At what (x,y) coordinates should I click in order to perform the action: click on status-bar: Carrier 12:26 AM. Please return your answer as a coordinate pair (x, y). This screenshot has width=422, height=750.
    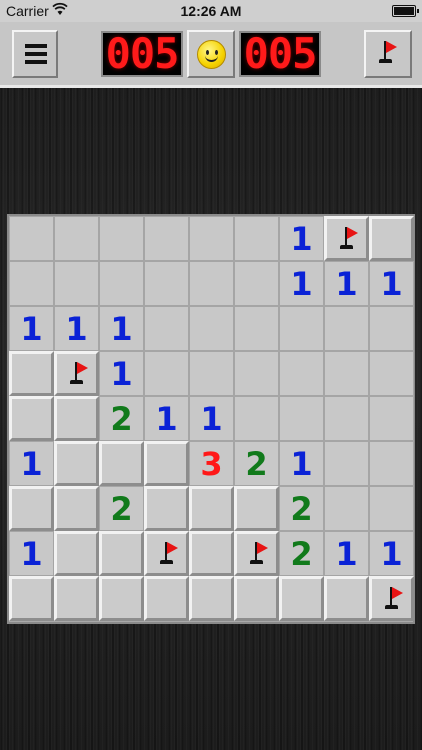
    Looking at the image, I should click on (211, 11).